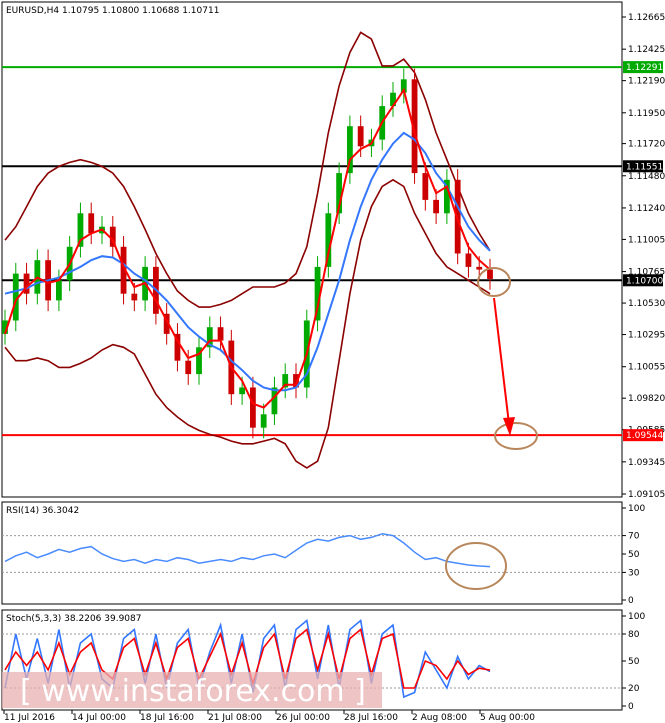  Describe the element at coordinates (636, 617) in the screenshot. I see `stoch-tick-label: 100` at that location.